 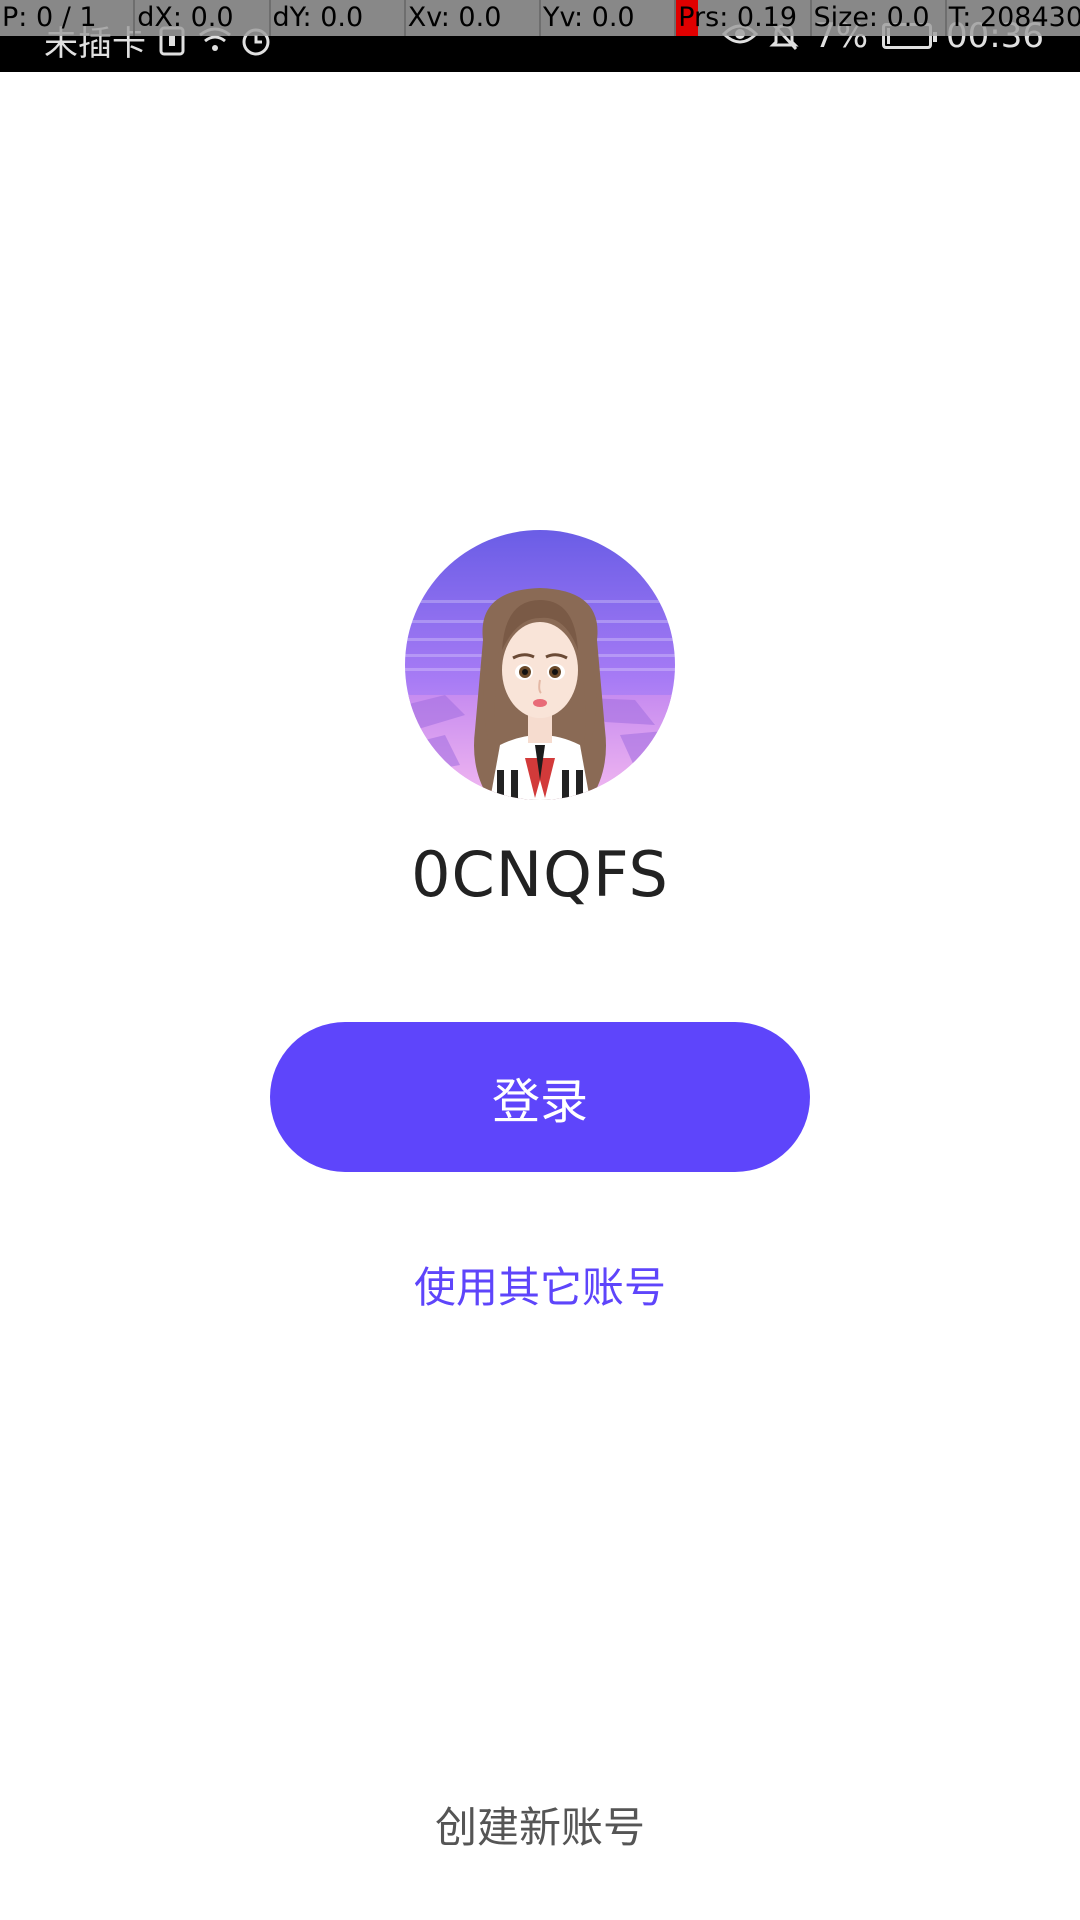 I want to click on pointer-size: Size: 0.0, so click(x=879, y=18).